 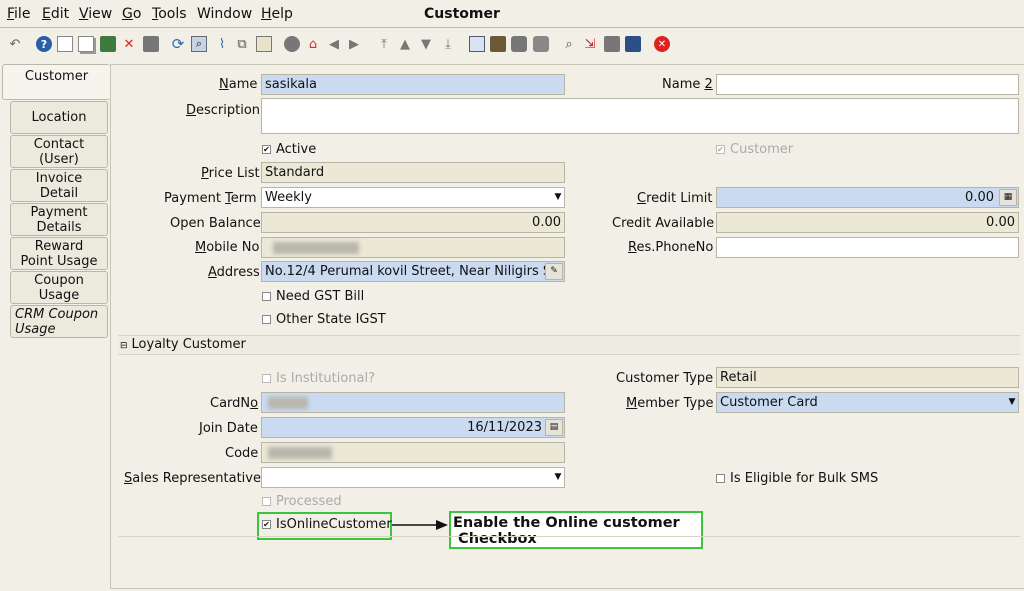 I want to click on delete-icon: ✕, so click(x=129, y=44).